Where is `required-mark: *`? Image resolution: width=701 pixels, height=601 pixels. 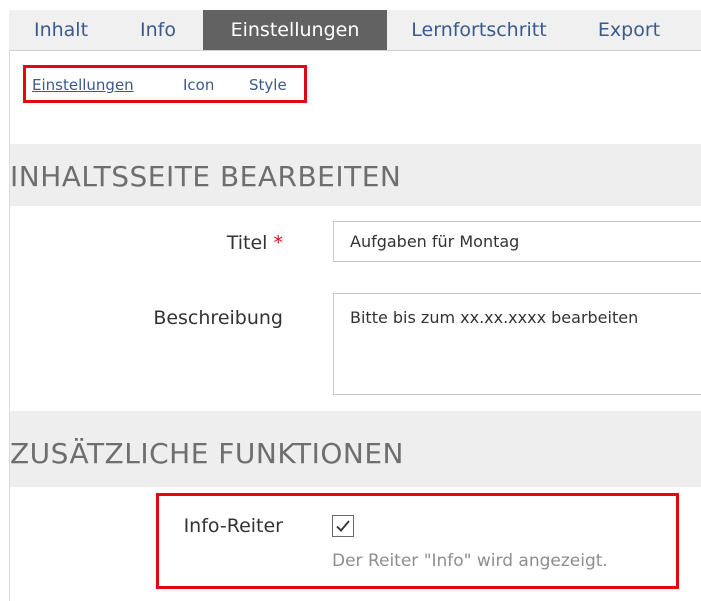 required-mark: * is located at coordinates (278, 243).